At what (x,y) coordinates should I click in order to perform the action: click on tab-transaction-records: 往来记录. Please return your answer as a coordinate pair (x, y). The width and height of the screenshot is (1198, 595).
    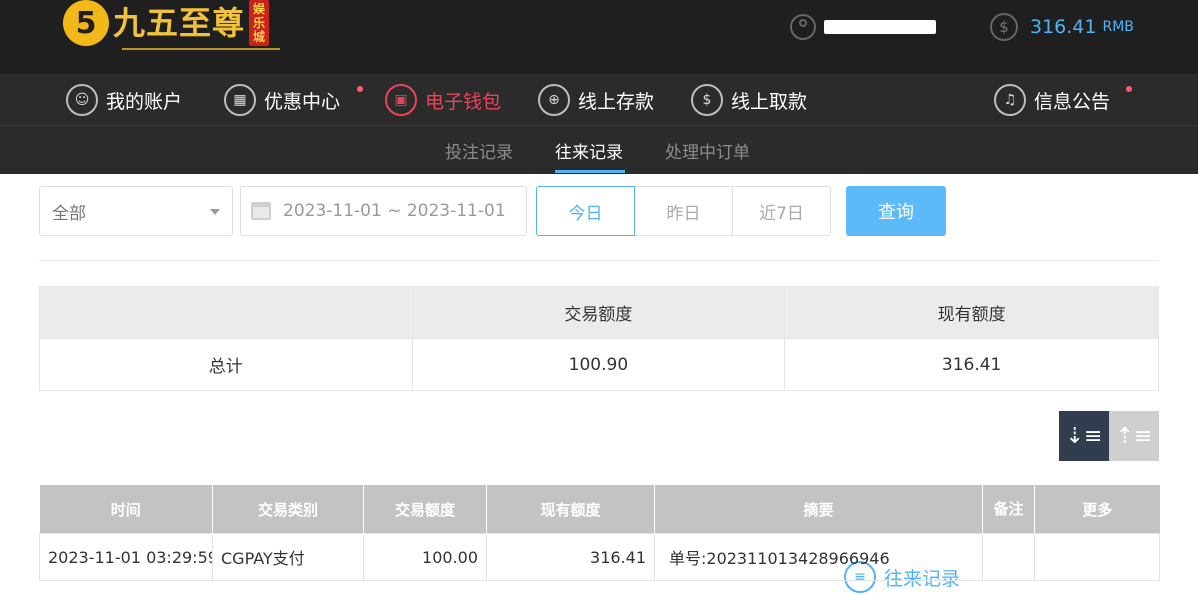
    Looking at the image, I should click on (589, 150).